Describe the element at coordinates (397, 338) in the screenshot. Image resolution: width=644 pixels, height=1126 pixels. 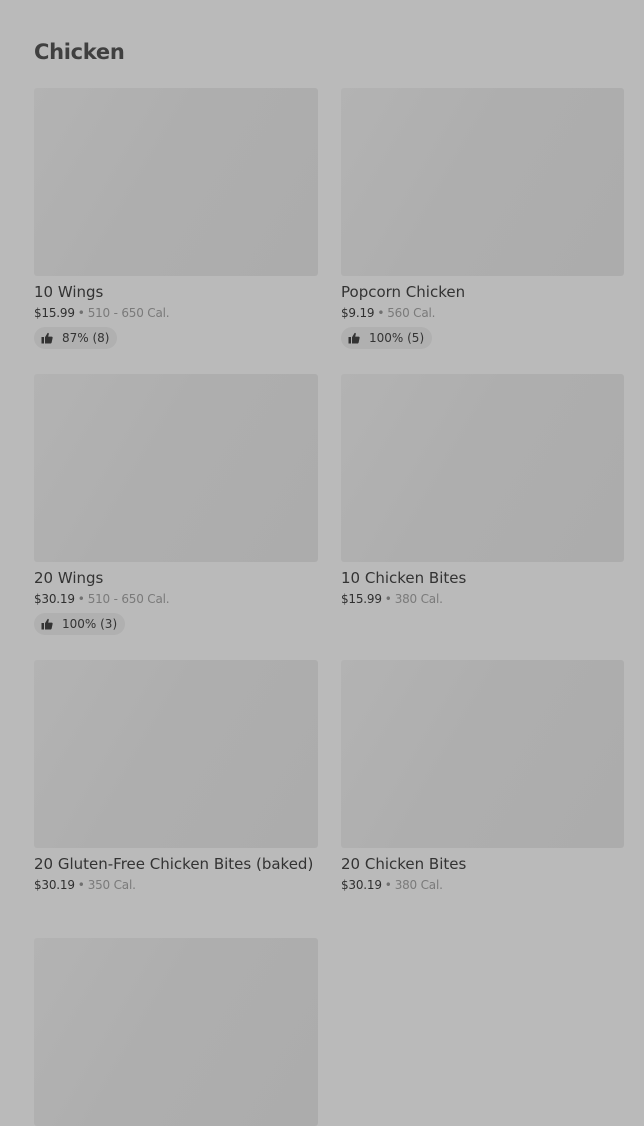
I see `rating-text: 100% (5)` at that location.